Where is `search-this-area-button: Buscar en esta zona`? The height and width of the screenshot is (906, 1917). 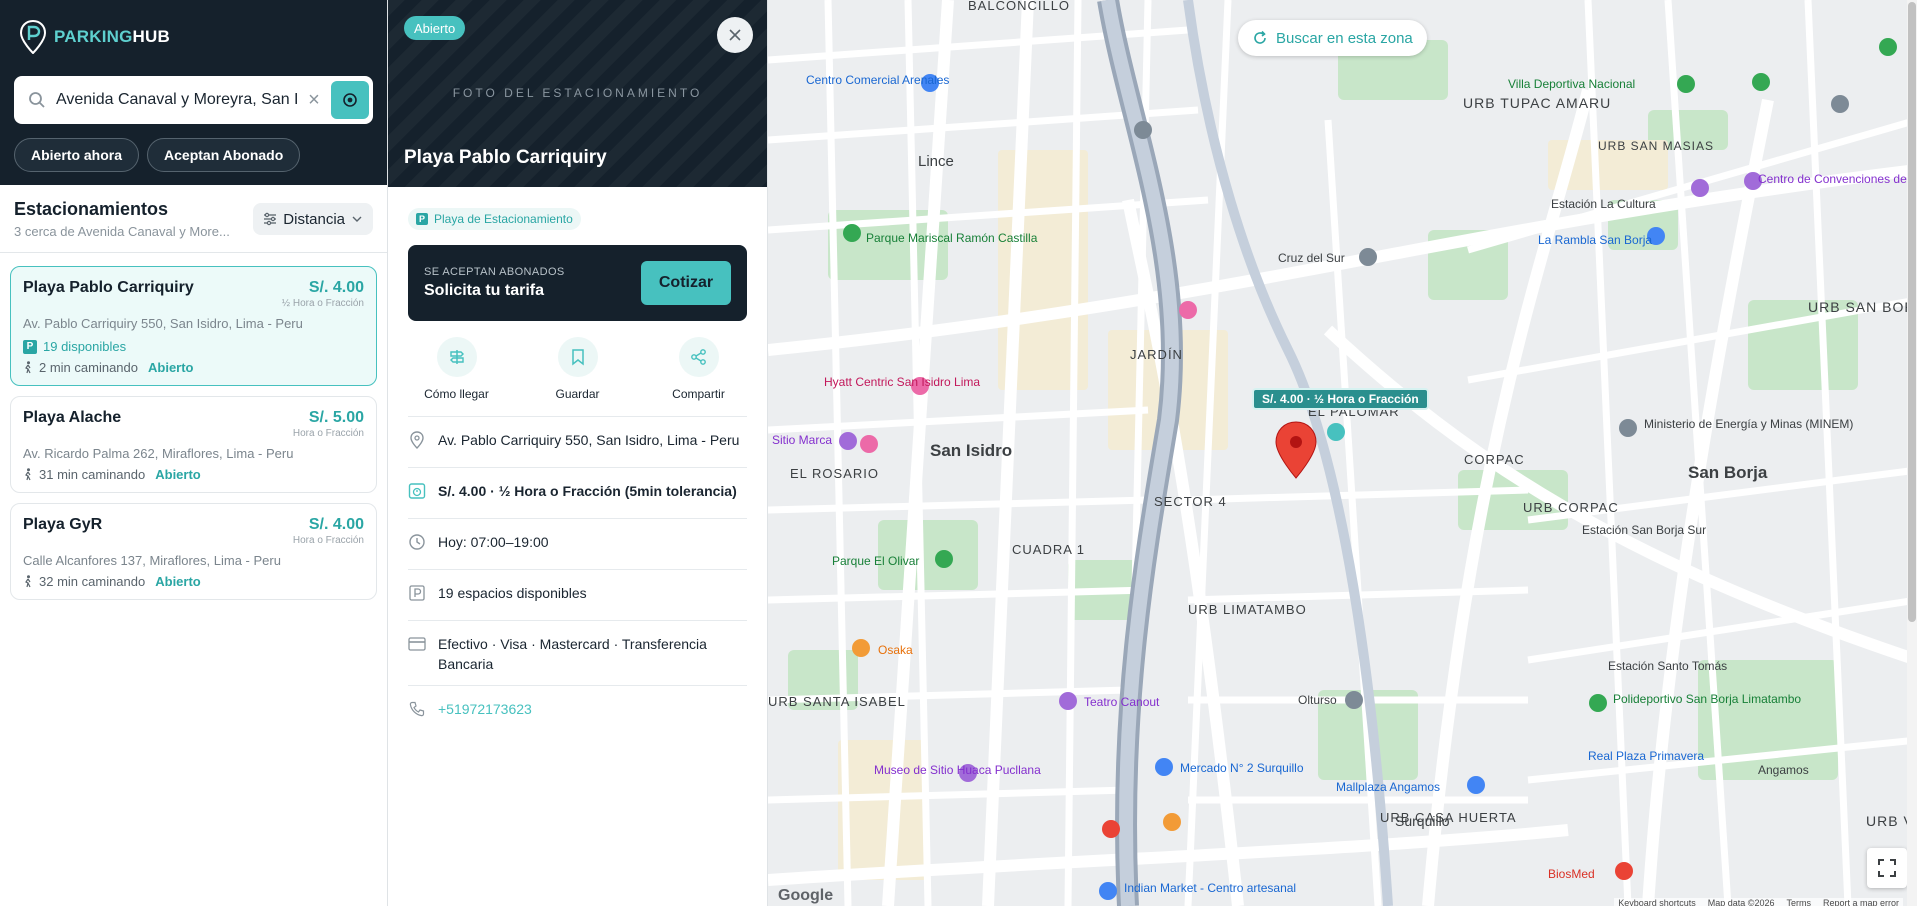
search-this-area-button: Buscar en esta zona is located at coordinates (1332, 38).